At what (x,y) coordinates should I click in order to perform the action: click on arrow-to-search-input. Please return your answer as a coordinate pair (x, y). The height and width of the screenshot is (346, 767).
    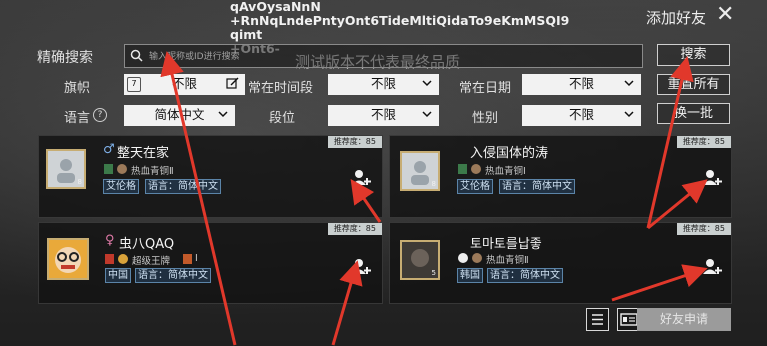
    Looking at the image, I should click on (198, 198).